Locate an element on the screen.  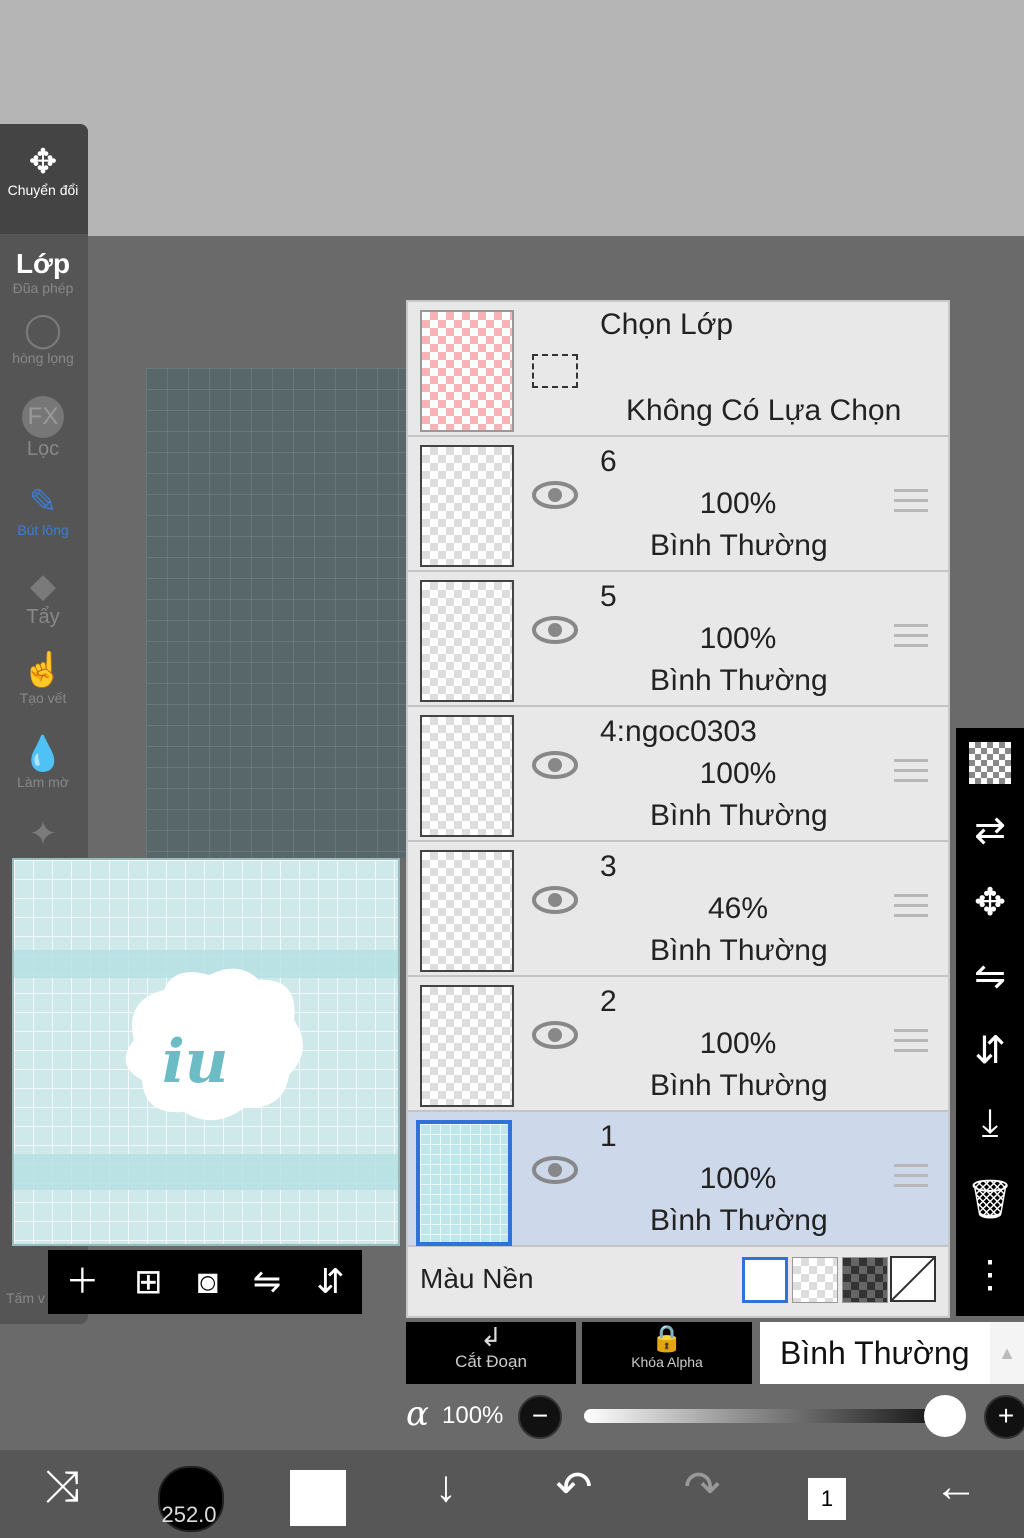
bg-transparent-dark-swatch is located at coordinates (865, 1280).